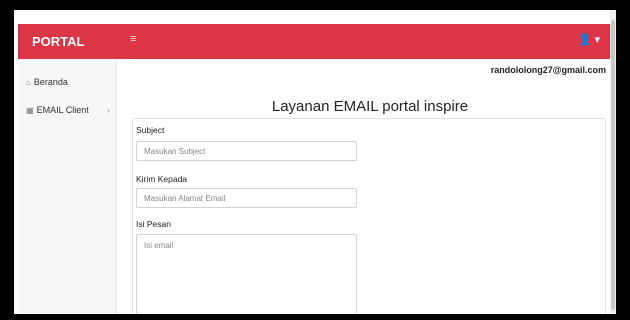 Image resolution: width=630 pixels, height=320 pixels. Describe the element at coordinates (108, 110) in the screenshot. I see `chevron-right-icon: ›` at that location.